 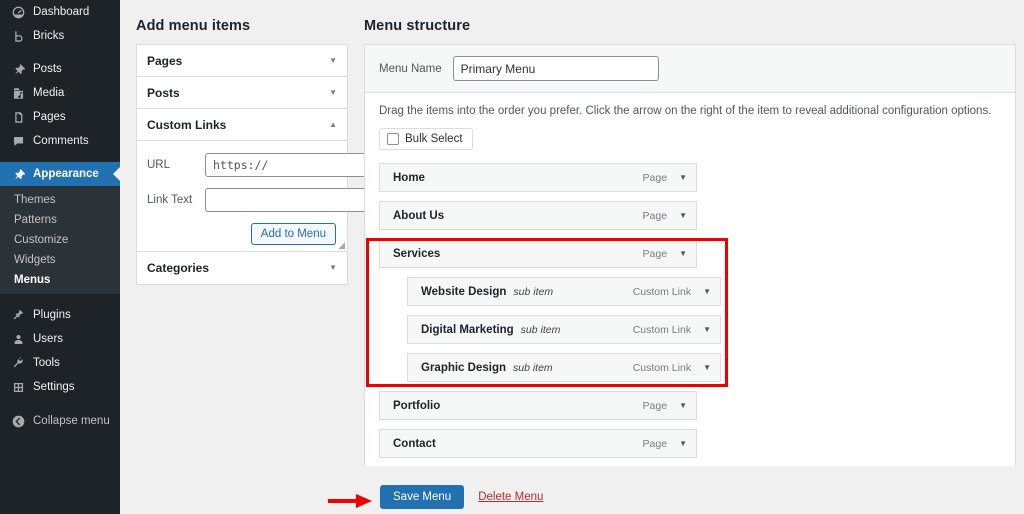 I want to click on pages-icon, so click(x=18, y=117).